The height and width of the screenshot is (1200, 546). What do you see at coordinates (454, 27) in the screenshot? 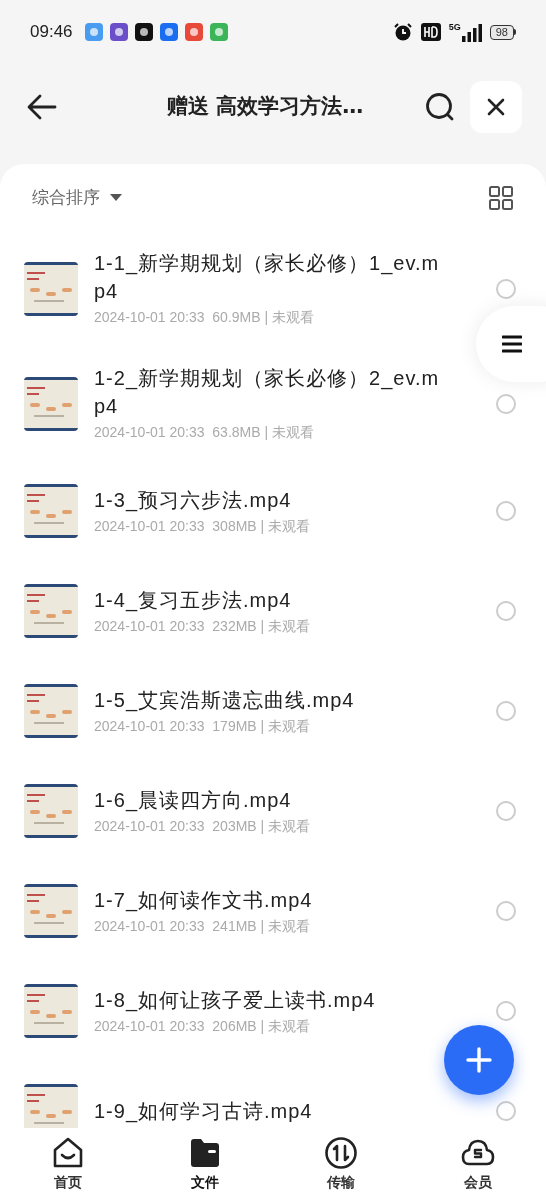
I see `network-label: 5G` at bounding box center [454, 27].